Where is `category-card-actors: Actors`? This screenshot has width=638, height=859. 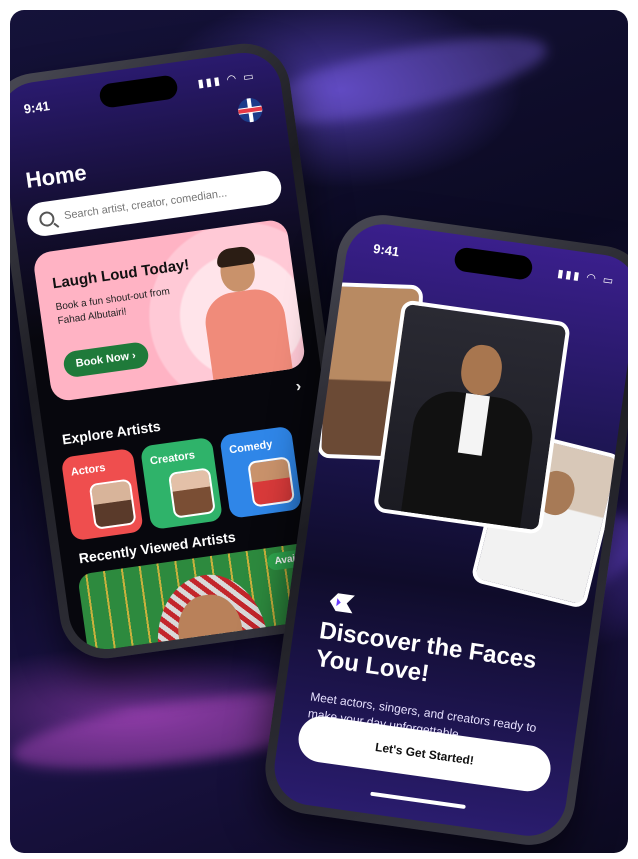 category-card-actors: Actors is located at coordinates (102, 494).